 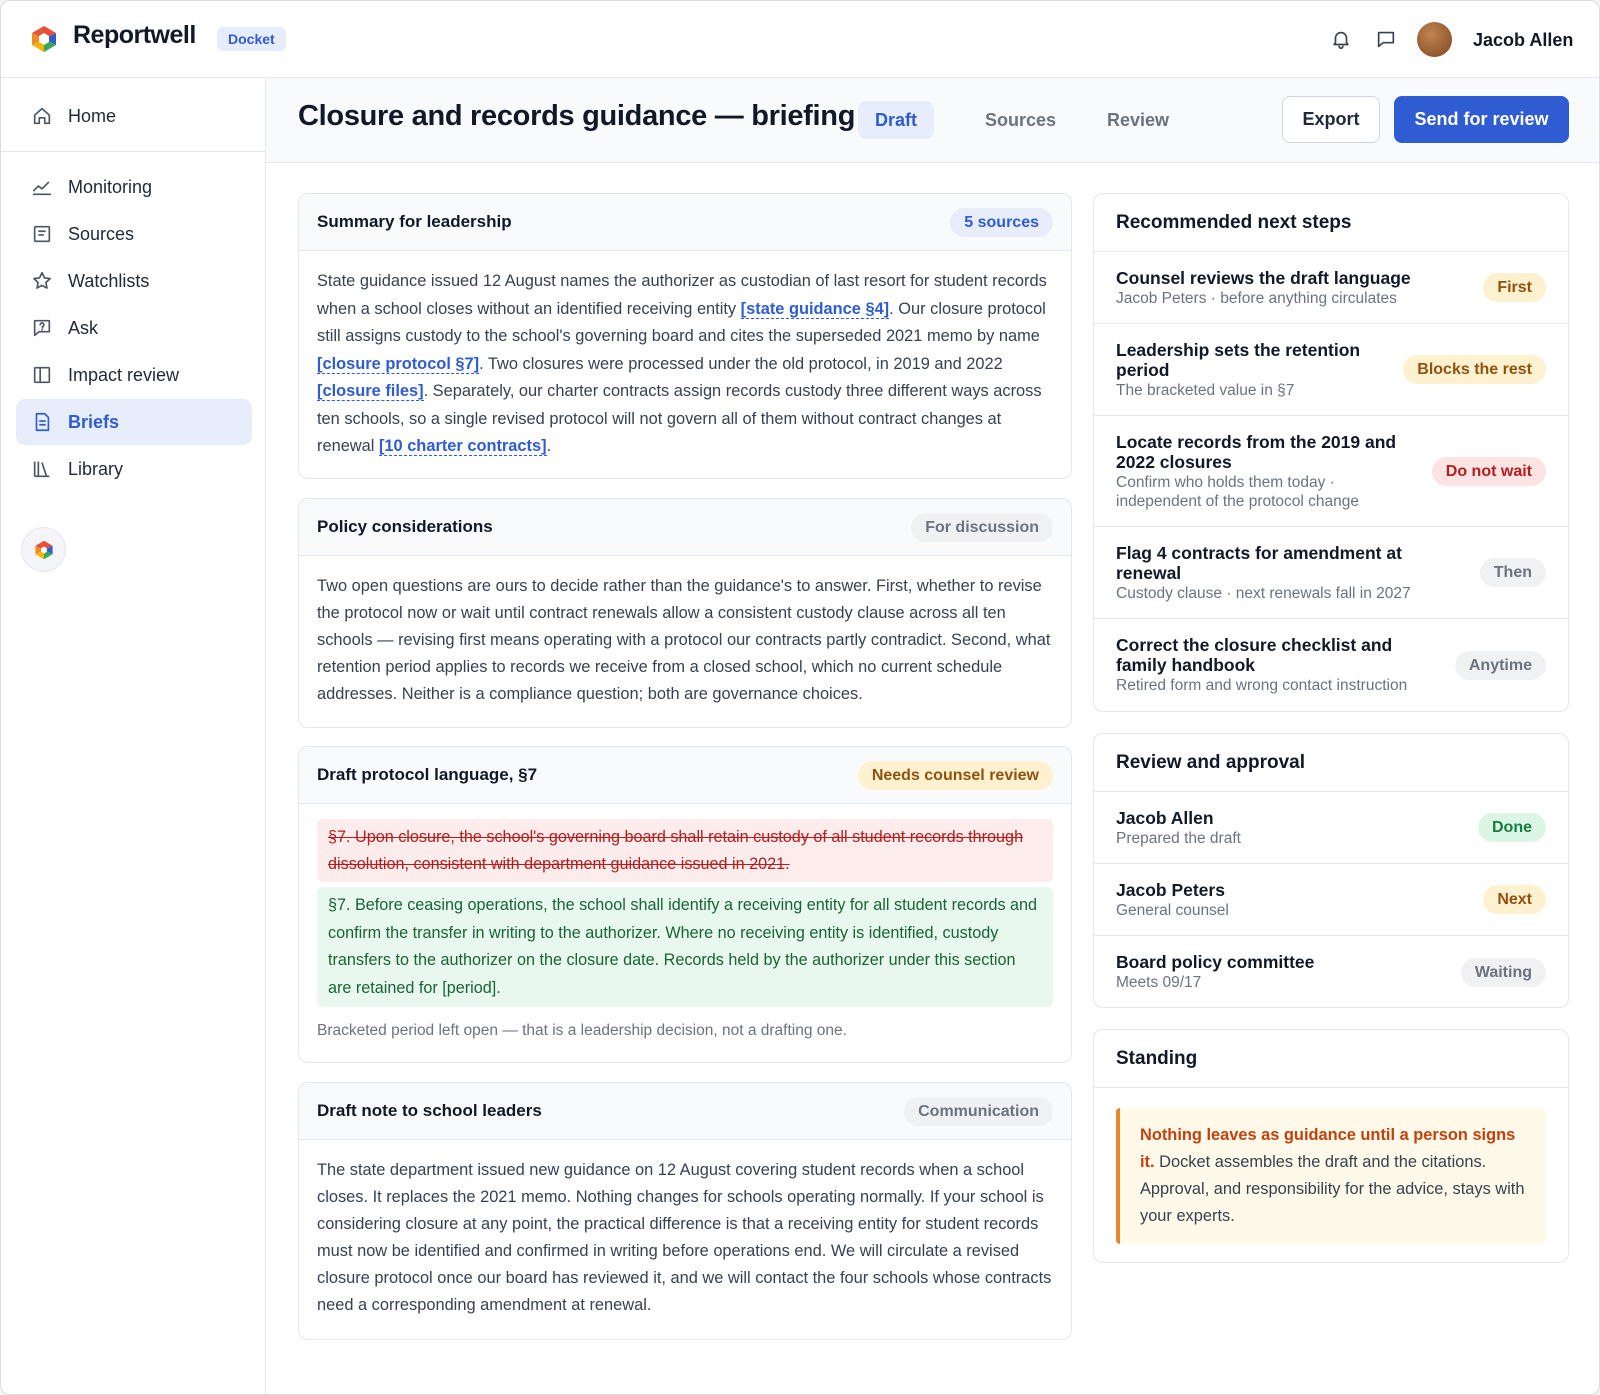 What do you see at coordinates (429, 1110) in the screenshot?
I see `note-title: Draft note to school leaders` at bounding box center [429, 1110].